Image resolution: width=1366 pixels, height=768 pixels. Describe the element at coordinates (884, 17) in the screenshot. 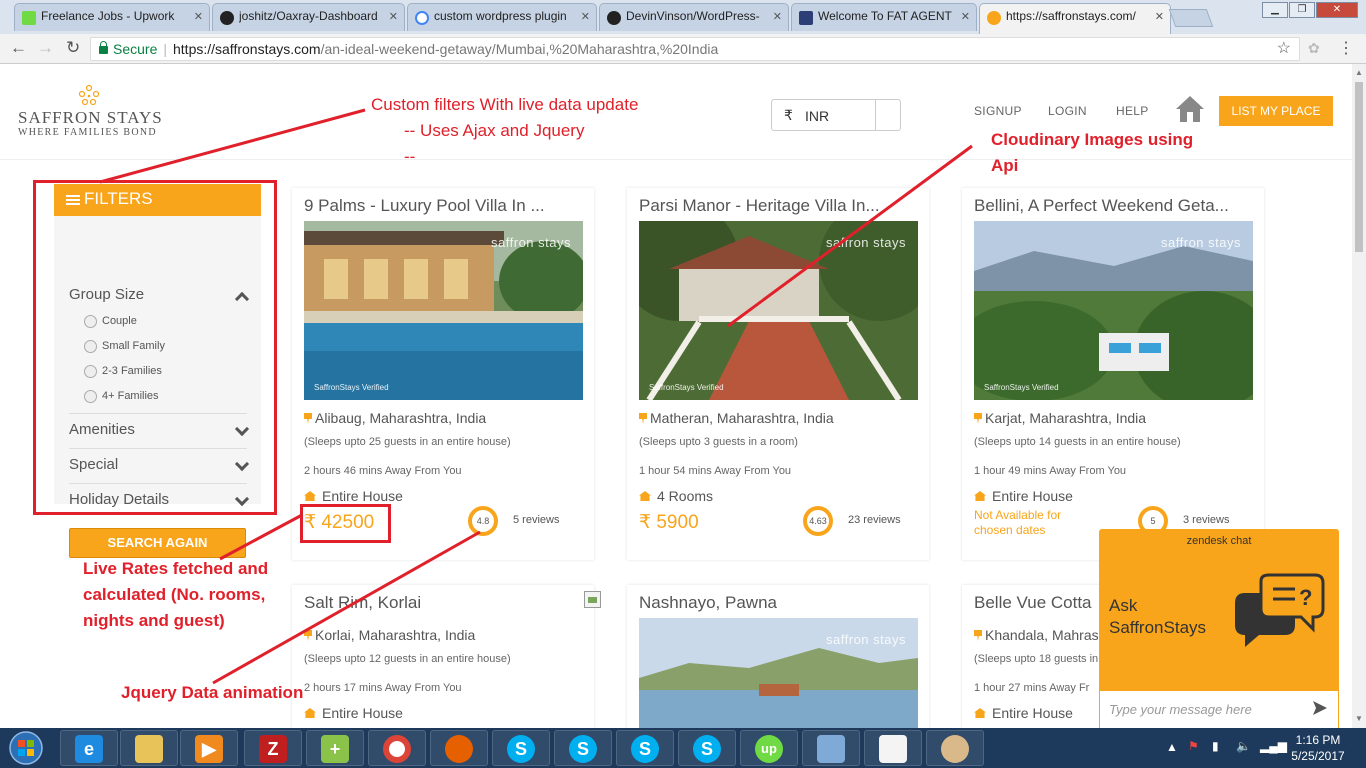

I see `tab-fat-agent: Welcome To FAT AGENT ✕` at that location.